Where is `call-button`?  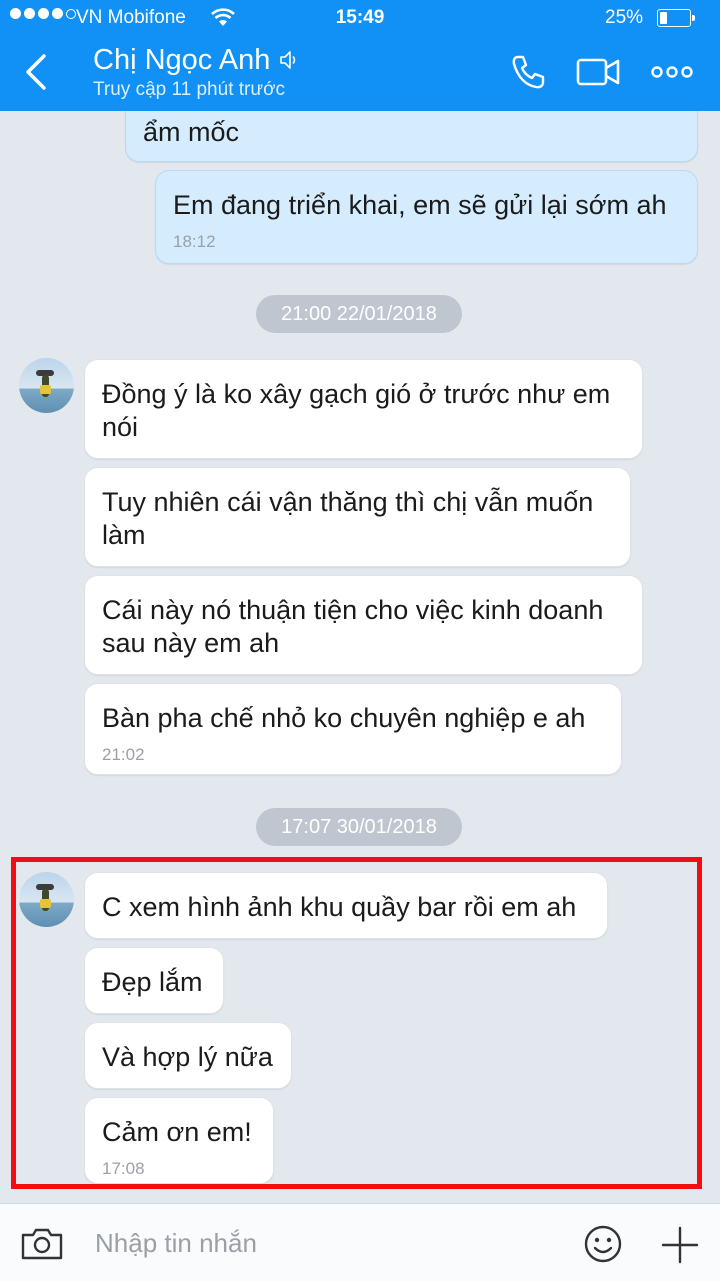
call-button is located at coordinates (528, 74).